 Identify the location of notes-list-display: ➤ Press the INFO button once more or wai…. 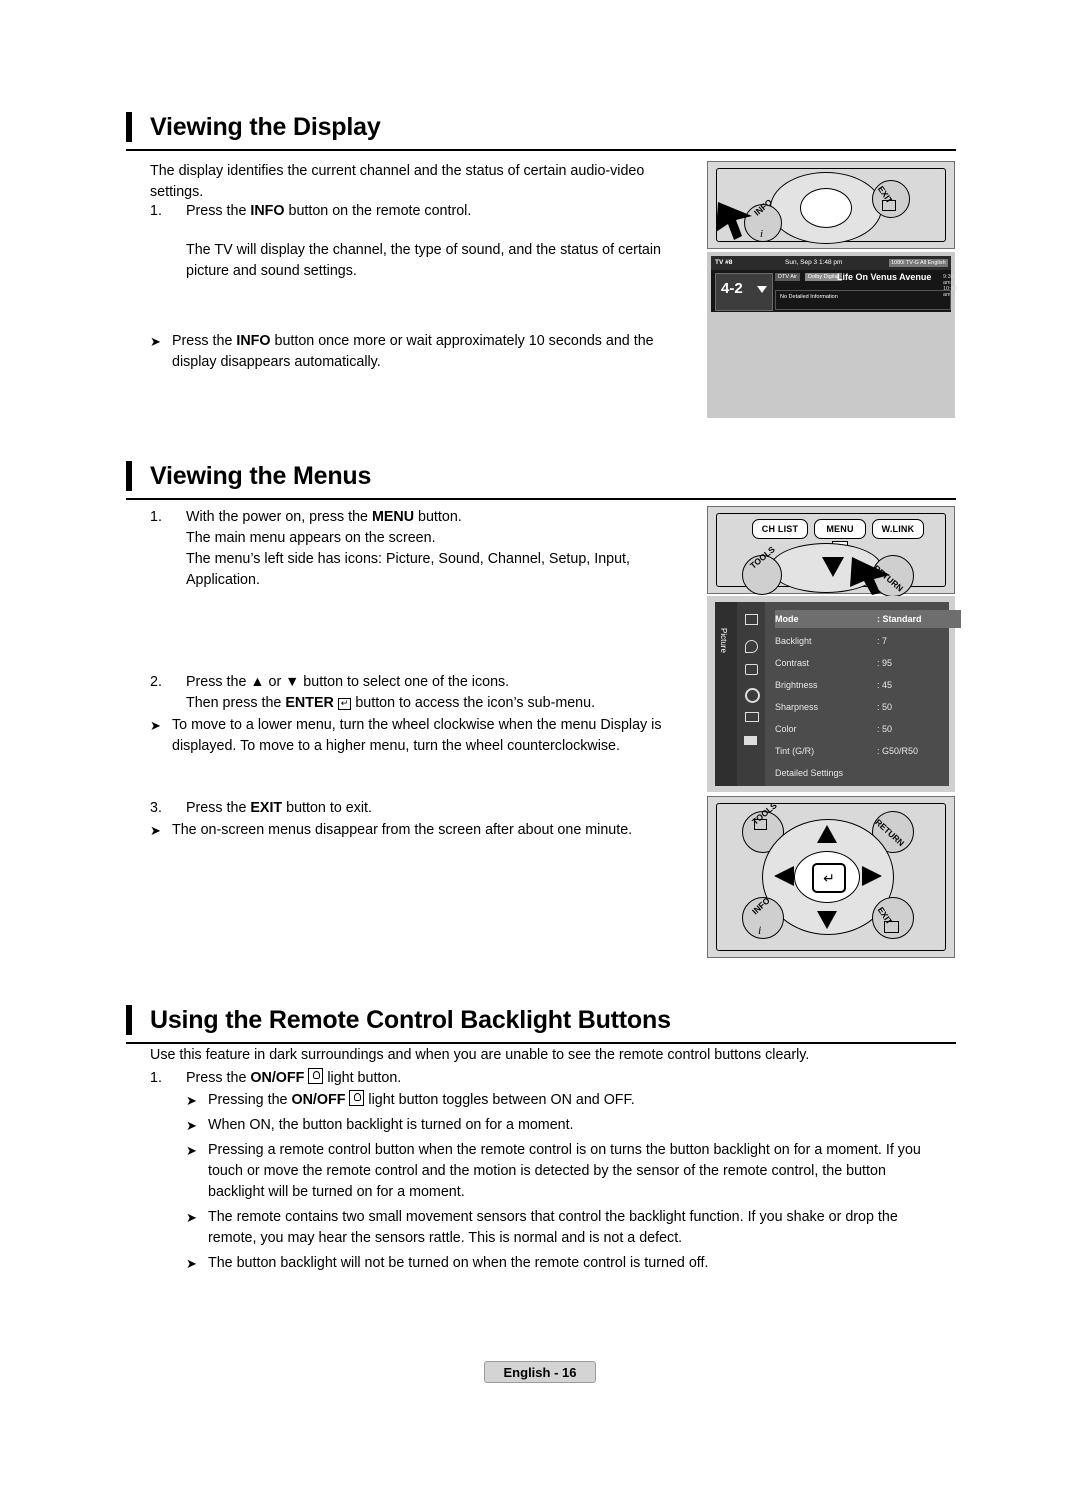
(420, 352).